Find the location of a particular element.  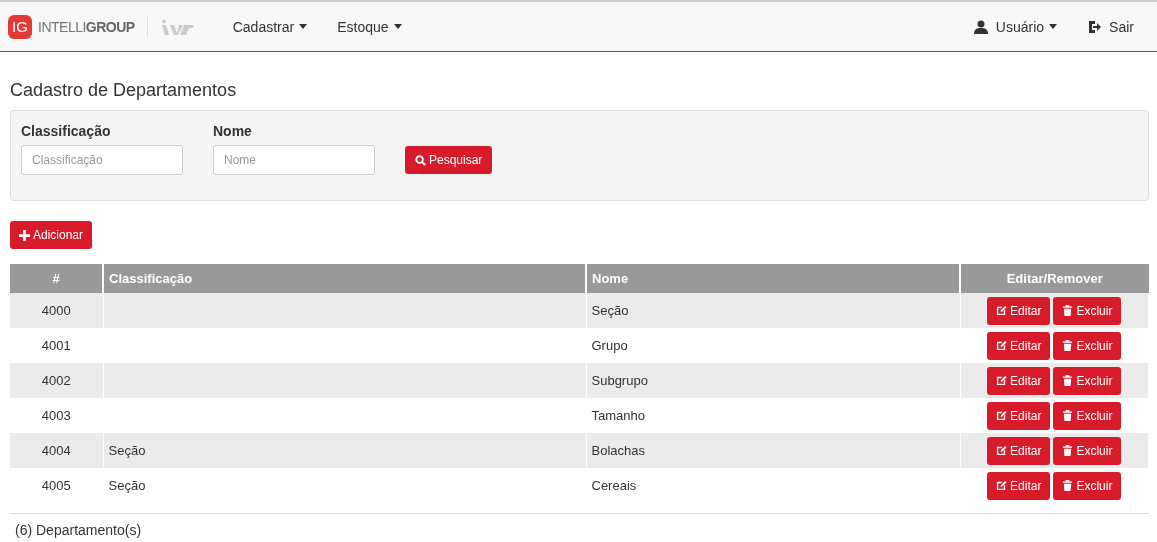

table-cell: 4004 is located at coordinates (56, 450).